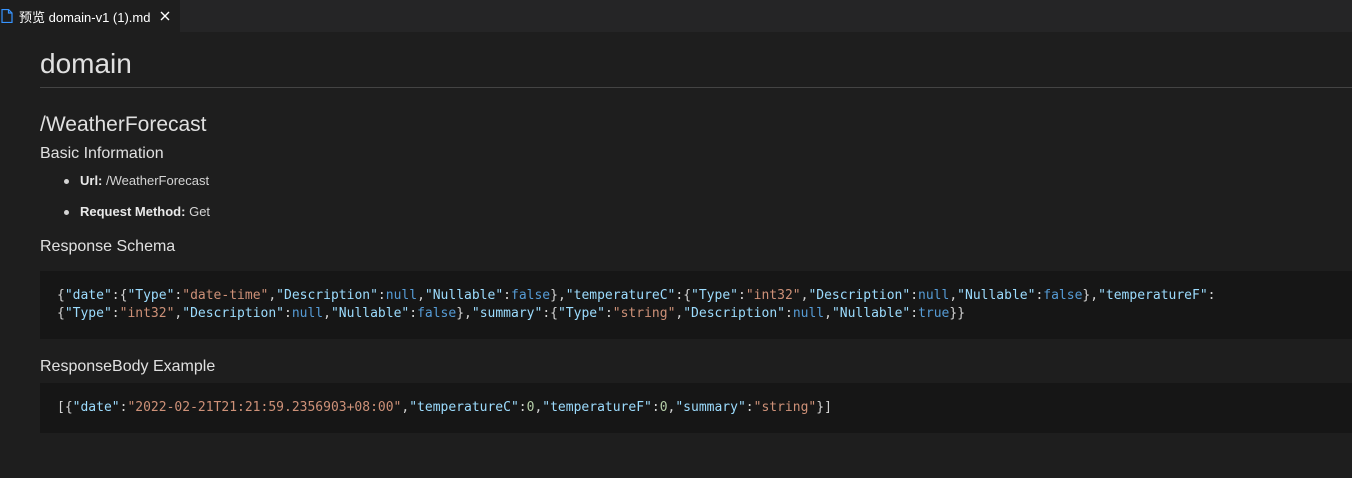 The height and width of the screenshot is (478, 1352). What do you see at coordinates (102, 153) in the screenshot?
I see `basic-info-heading: Basic Information` at bounding box center [102, 153].